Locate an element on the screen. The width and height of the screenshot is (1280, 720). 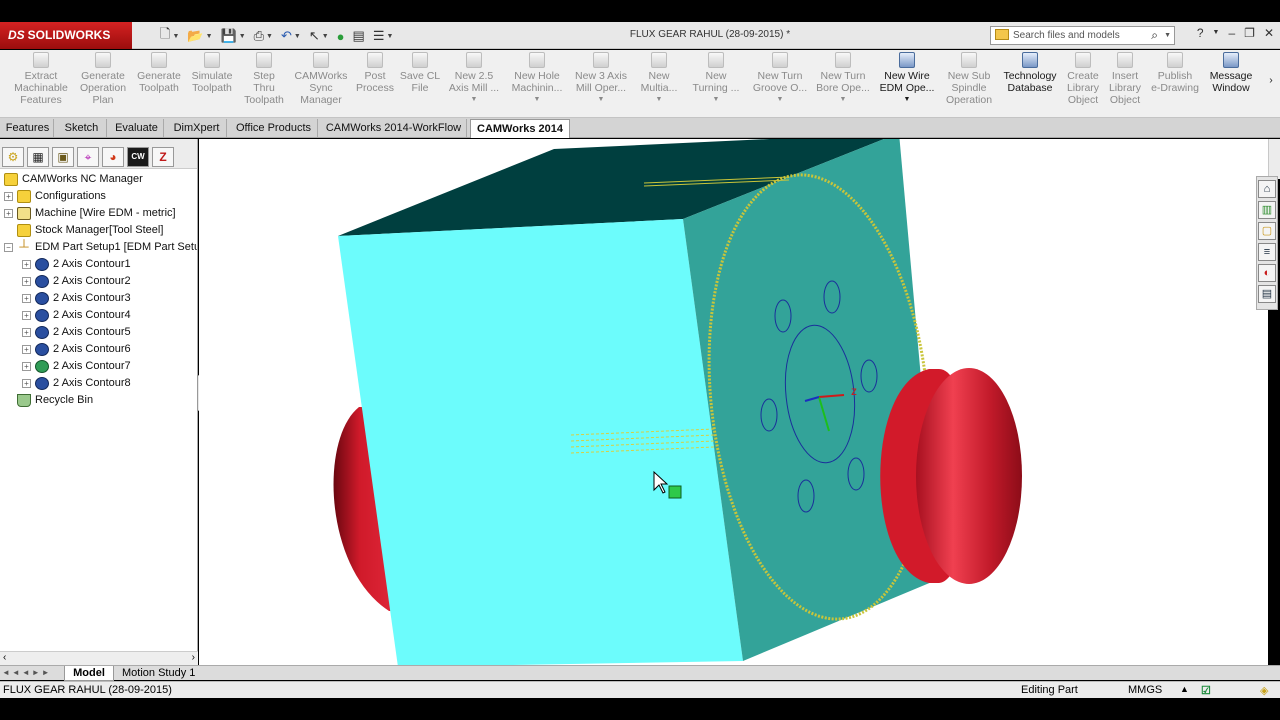
tree-item-edm-part-setup: − ┴ EDM Part Setup1 [EDM Part Setu is located at coordinates (100, 247).